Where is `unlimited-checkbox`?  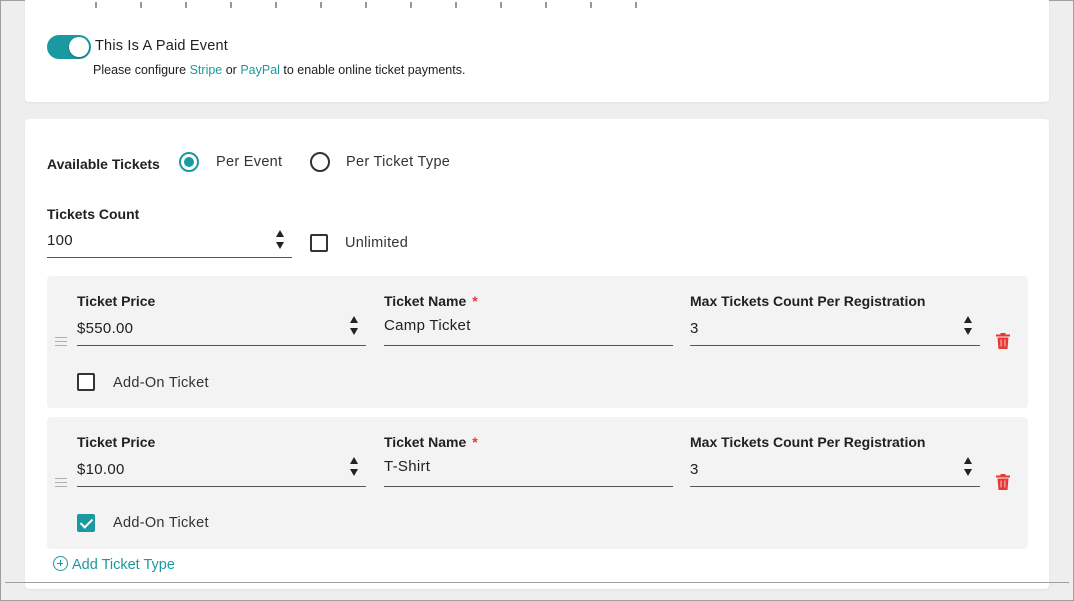 unlimited-checkbox is located at coordinates (319, 243).